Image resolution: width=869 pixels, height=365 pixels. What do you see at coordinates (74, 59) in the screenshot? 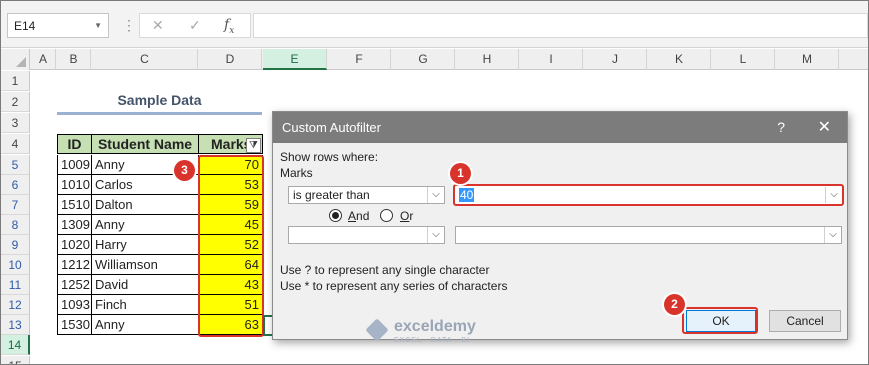
I see `column-header-b: B` at bounding box center [74, 59].